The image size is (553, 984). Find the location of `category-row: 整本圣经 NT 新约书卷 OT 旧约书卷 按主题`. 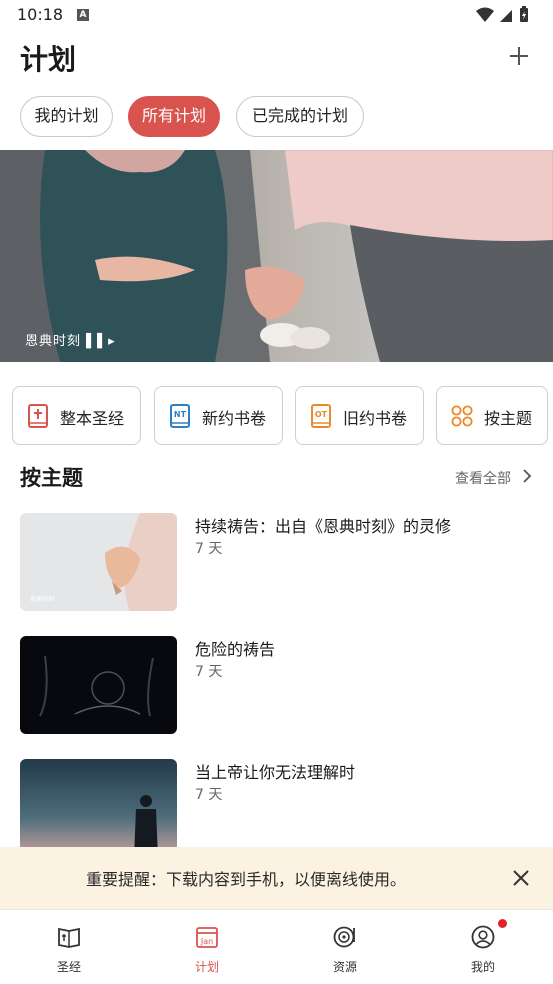

category-row: 整本圣经 NT 新约书卷 OT 旧约书卷 按主题 is located at coordinates (276, 416).